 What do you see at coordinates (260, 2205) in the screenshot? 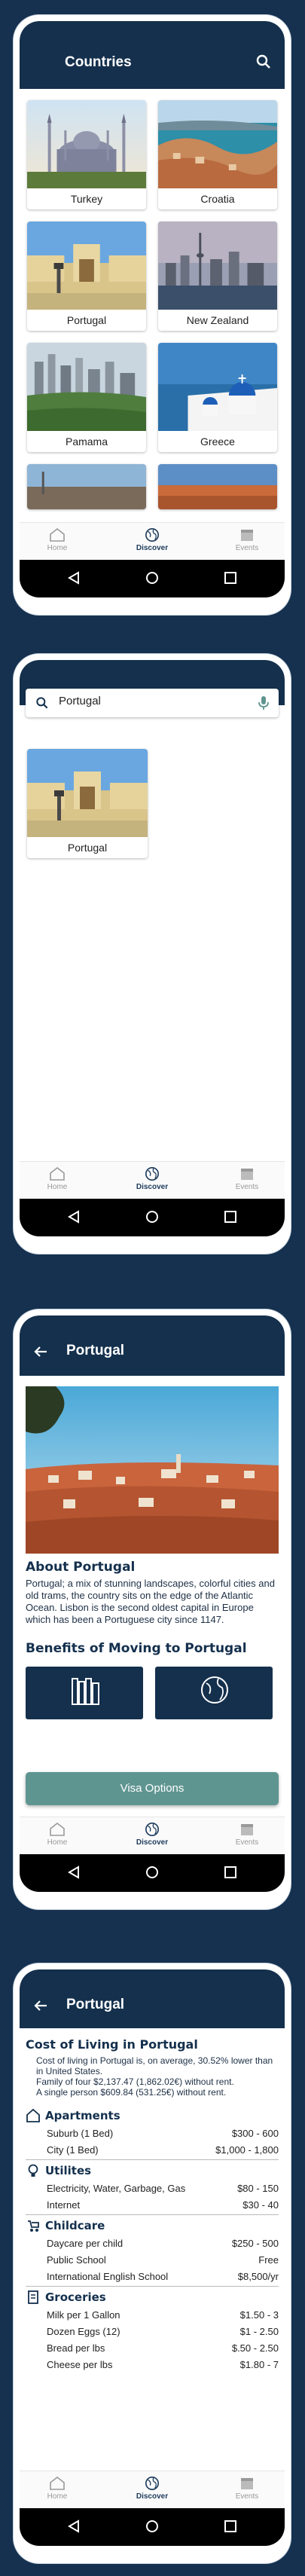
I see `cost-value: $30 - 40` at bounding box center [260, 2205].